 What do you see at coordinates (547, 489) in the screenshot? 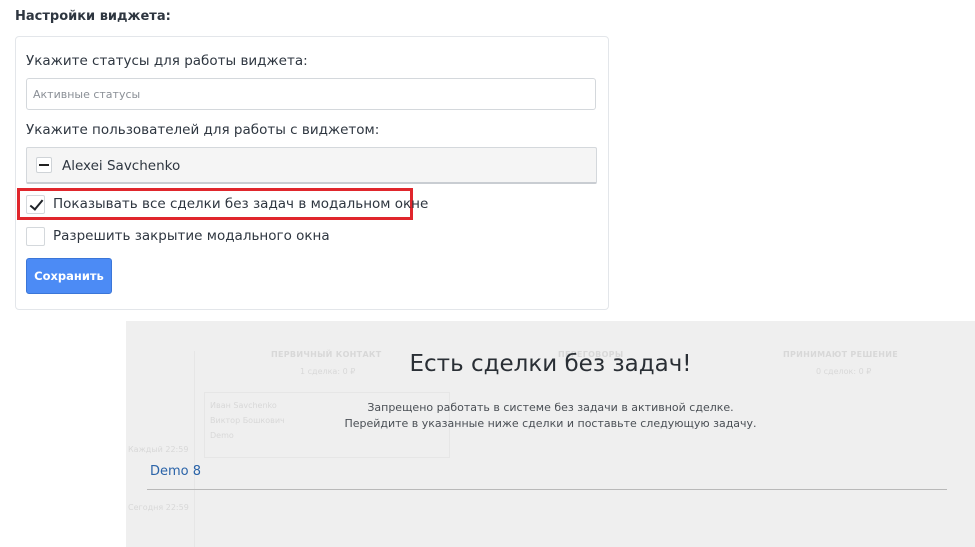
I see `modal-divider` at bounding box center [547, 489].